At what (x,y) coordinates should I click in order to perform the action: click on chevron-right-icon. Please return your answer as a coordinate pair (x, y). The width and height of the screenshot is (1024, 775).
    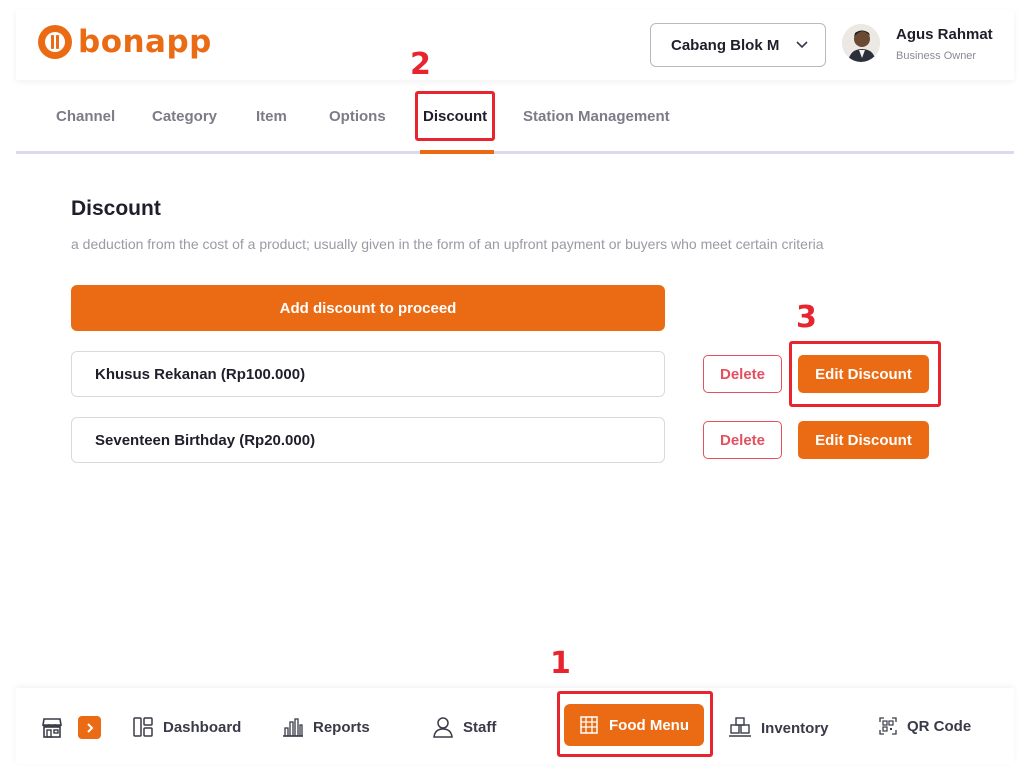
    Looking at the image, I should click on (89, 727).